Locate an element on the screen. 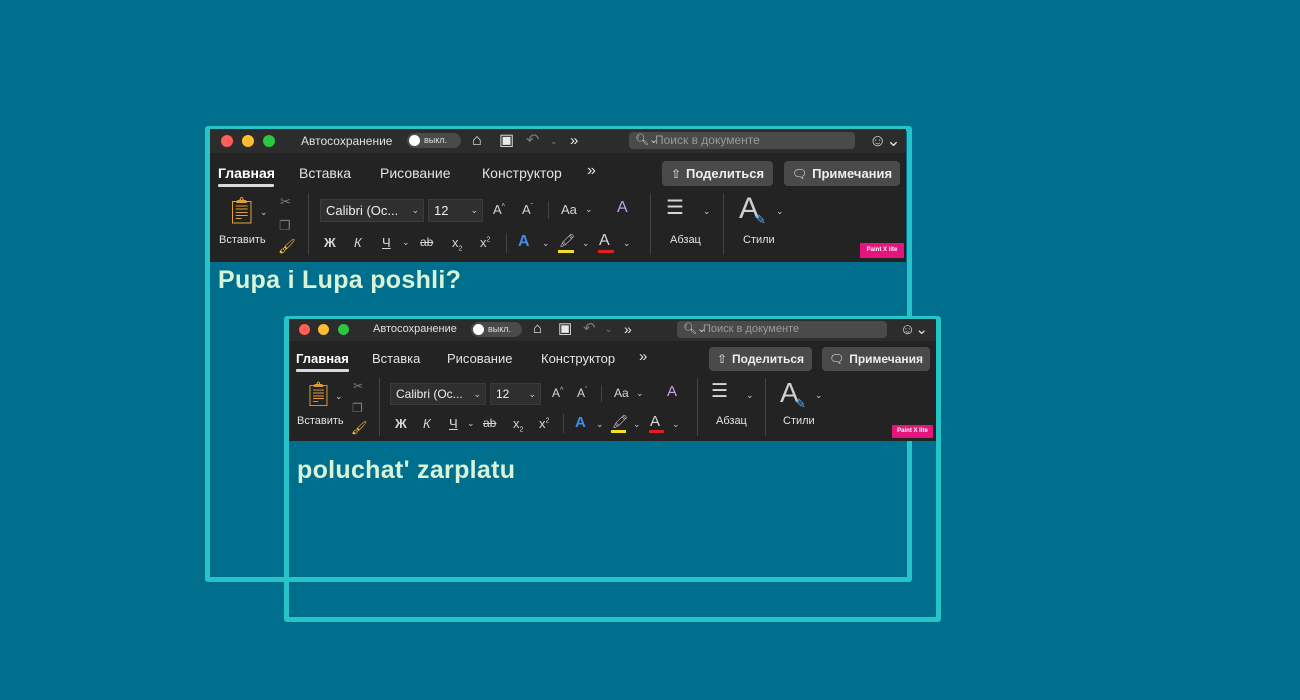 The width and height of the screenshot is (1300, 700). document-text-2: poluchat' zarplatu is located at coordinates (406, 470).